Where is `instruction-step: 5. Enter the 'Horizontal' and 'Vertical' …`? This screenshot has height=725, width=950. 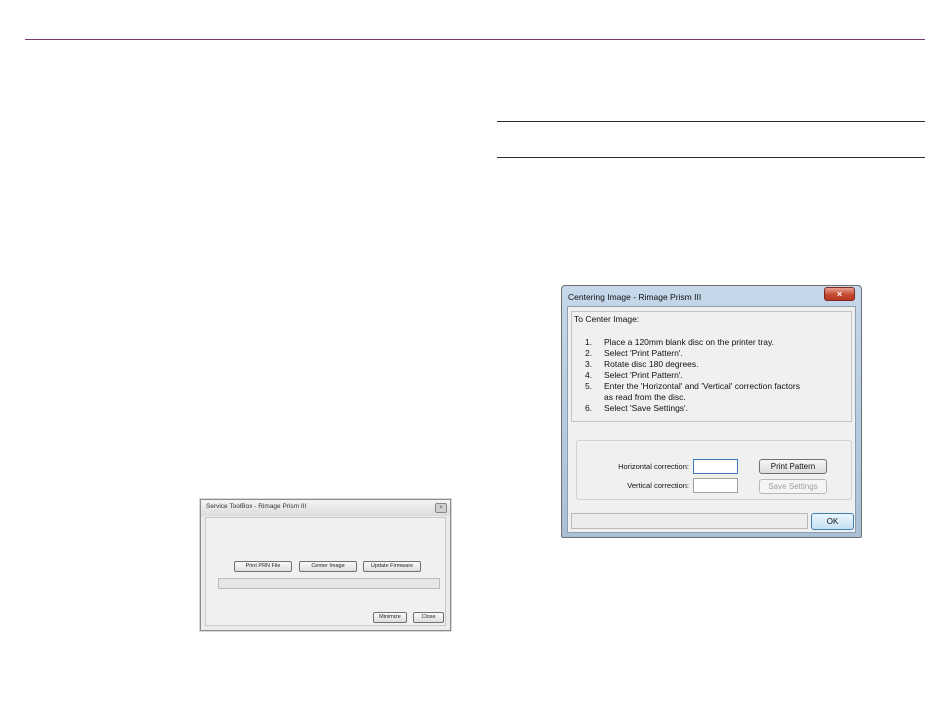
instruction-step: 5. Enter the 'Horizontal' and 'Vertical' … is located at coordinates (692, 391).